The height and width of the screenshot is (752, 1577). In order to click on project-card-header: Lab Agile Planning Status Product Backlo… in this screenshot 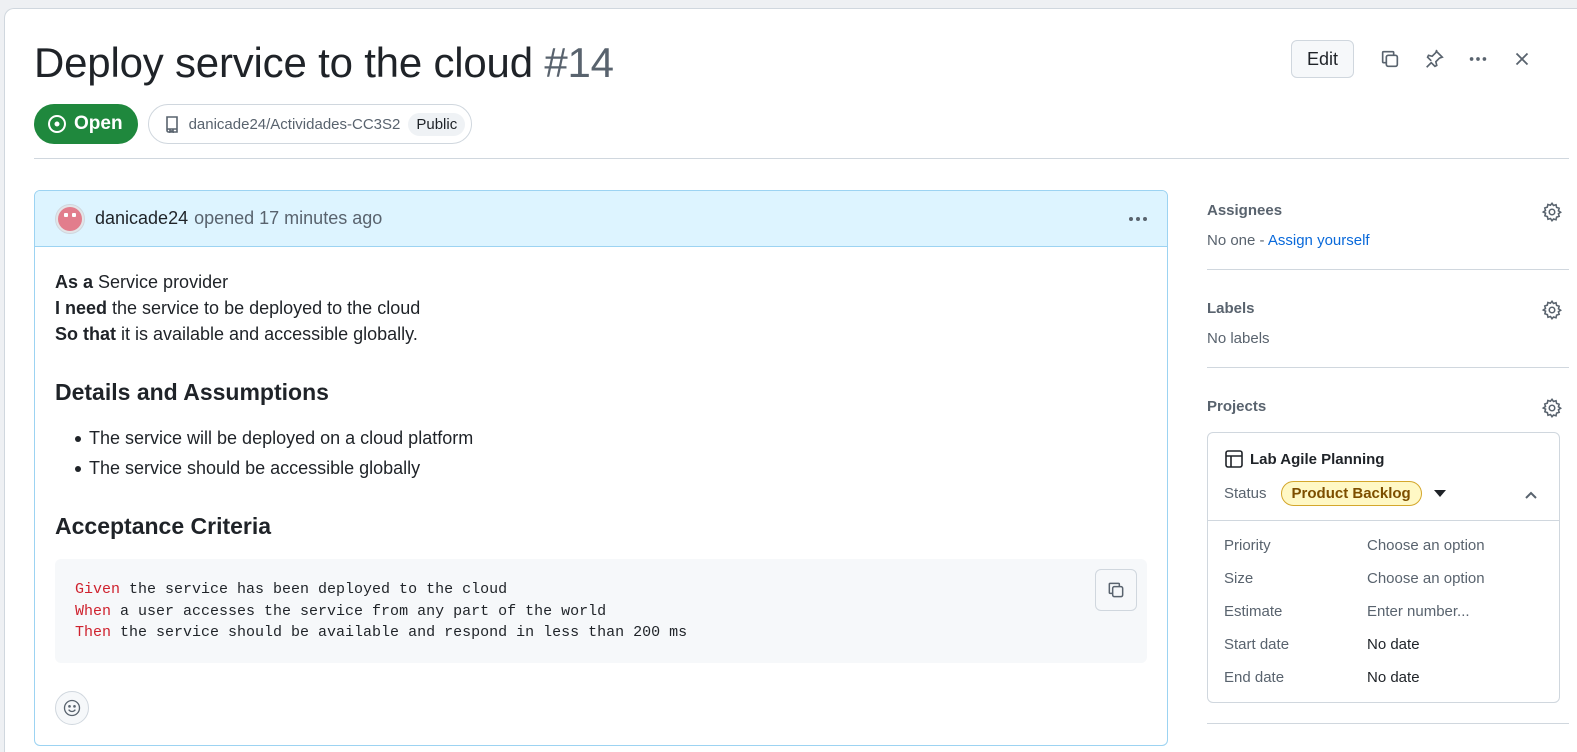, I will do `click(1383, 477)`.